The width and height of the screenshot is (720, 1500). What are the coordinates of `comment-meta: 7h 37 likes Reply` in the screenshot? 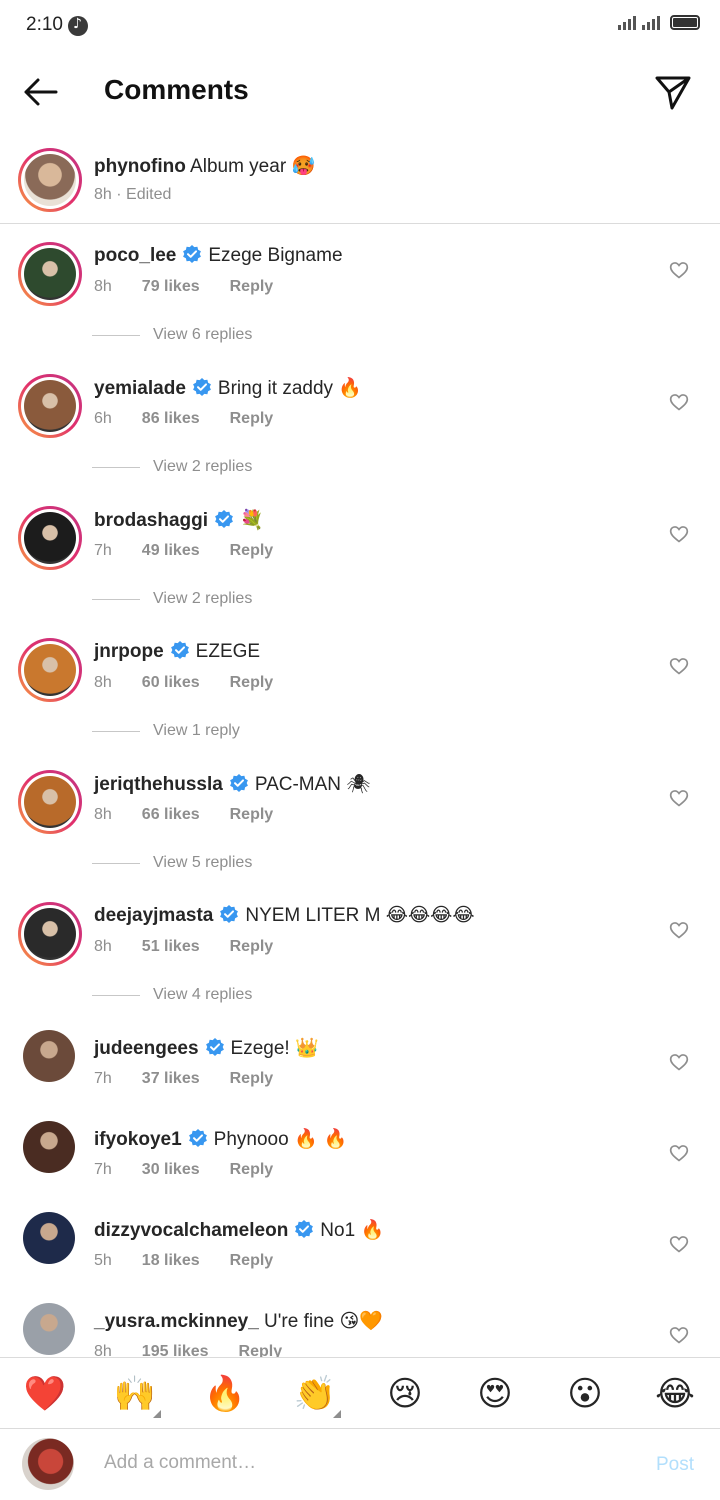 It's located at (183, 1079).